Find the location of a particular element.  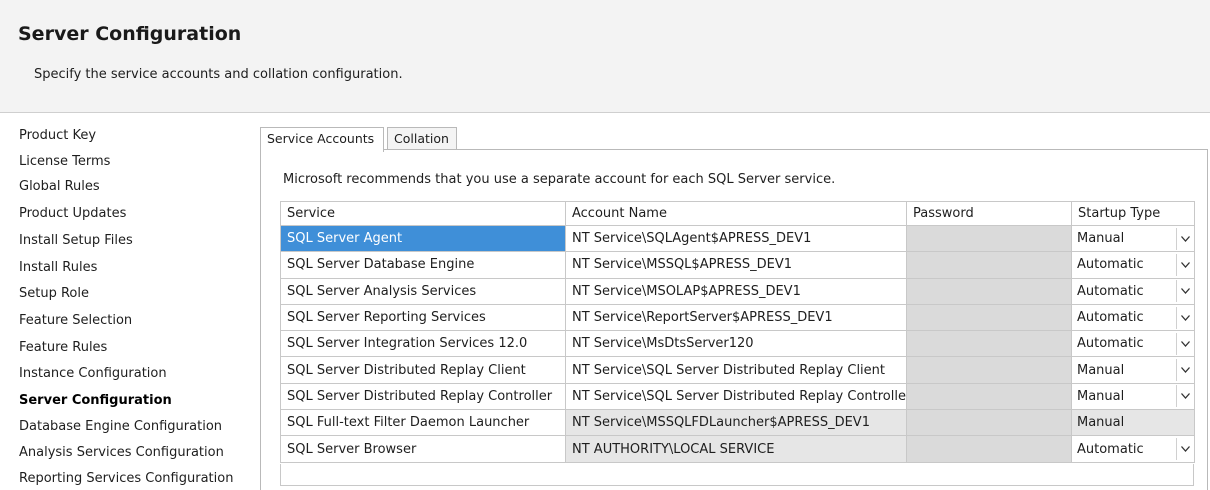

column-header-startup-type: Startup Type is located at coordinates (1133, 213).